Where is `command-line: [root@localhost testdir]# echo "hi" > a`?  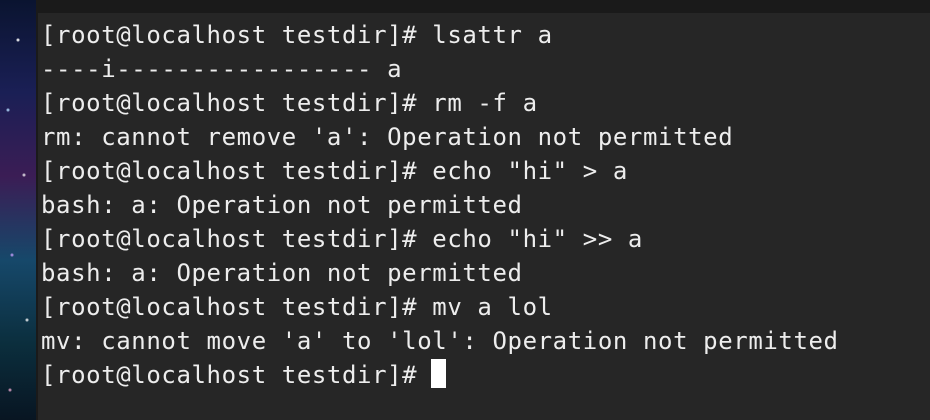 command-line: [root@localhost testdir]# echo "hi" > a is located at coordinates (334, 171).